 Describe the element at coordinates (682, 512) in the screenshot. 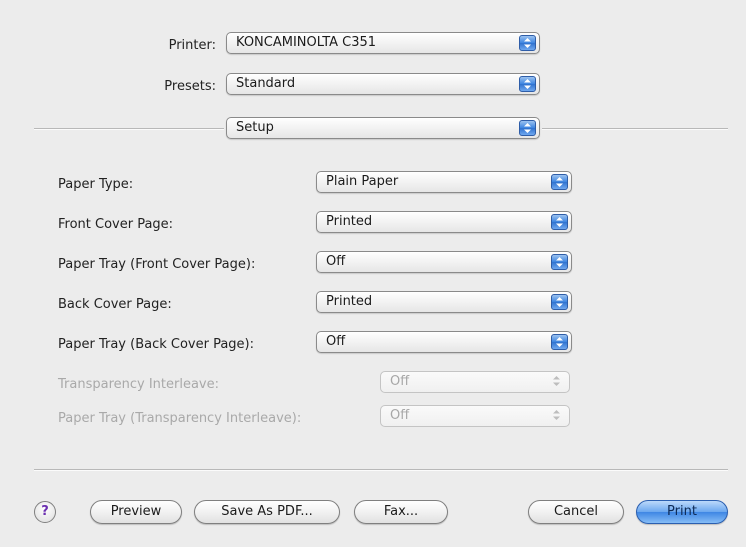

I see `print-button: Print` at that location.